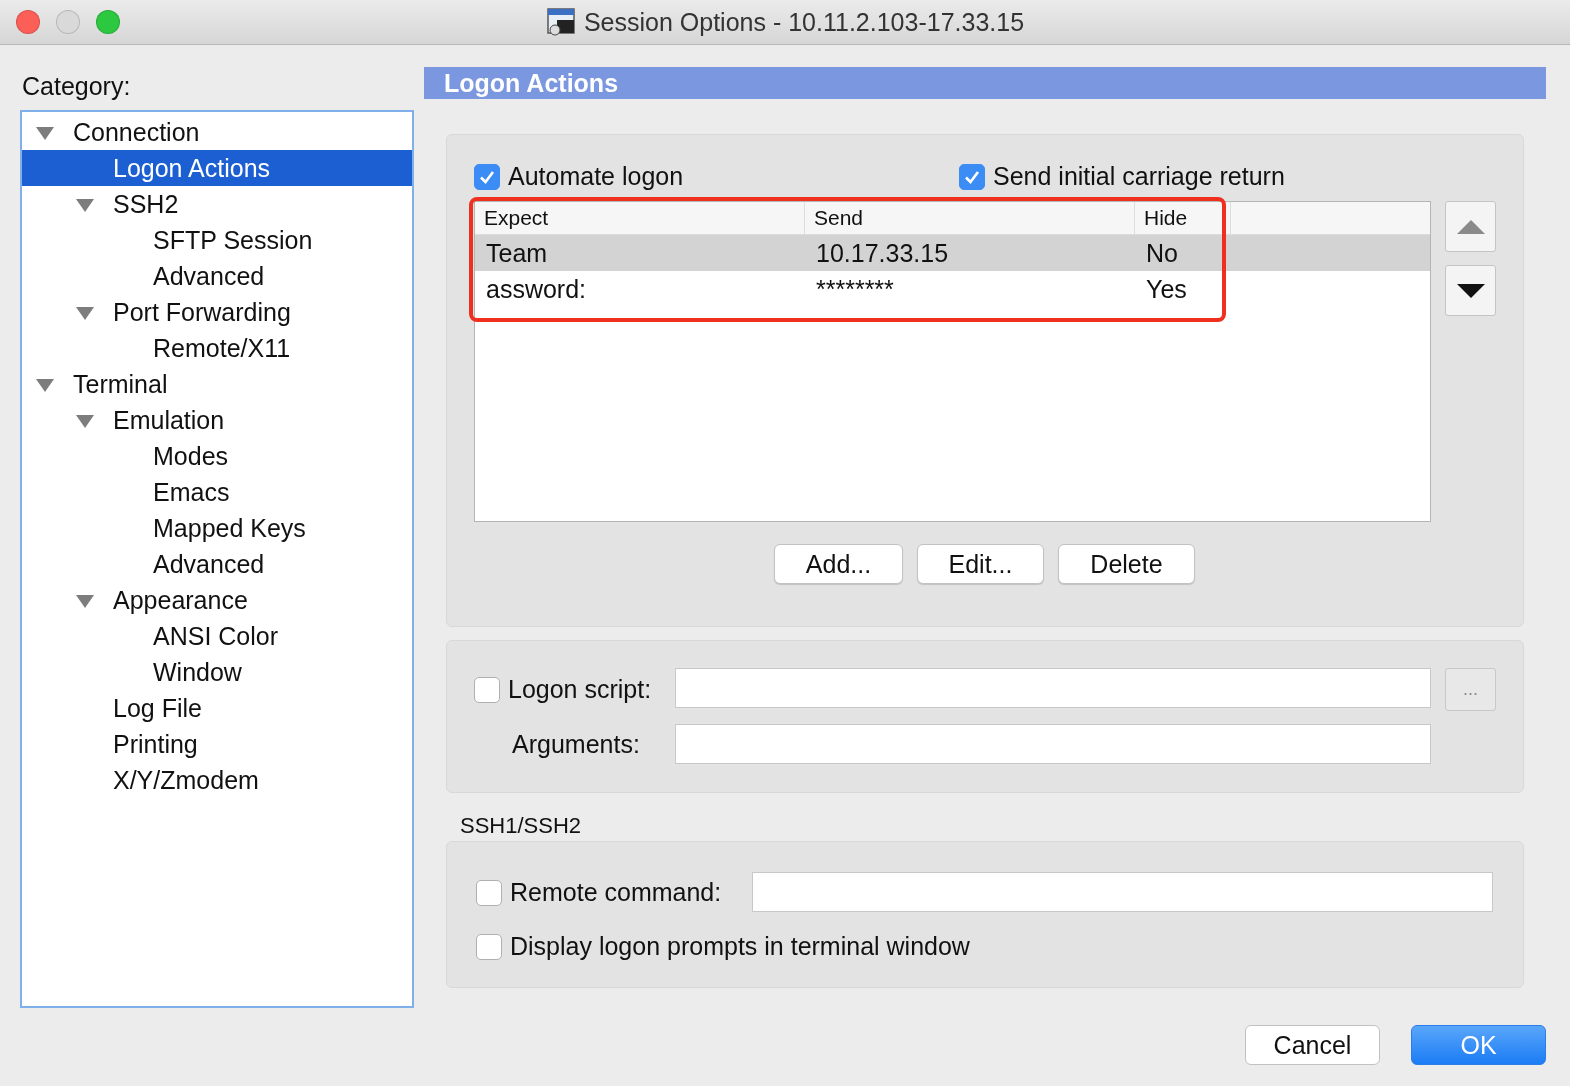 Image resolution: width=1570 pixels, height=1086 pixels. What do you see at coordinates (217, 780) in the screenshot?
I see `tree-item: X/Y/Zmodem` at bounding box center [217, 780].